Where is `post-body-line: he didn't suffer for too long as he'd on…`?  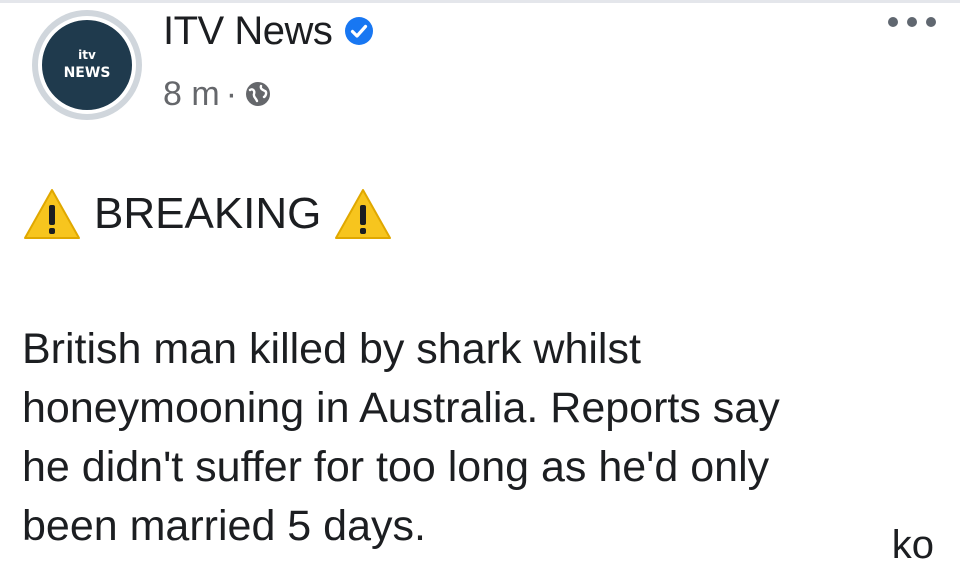 post-body-line: he didn't suffer for too long as he'd on… is located at coordinates (396, 467).